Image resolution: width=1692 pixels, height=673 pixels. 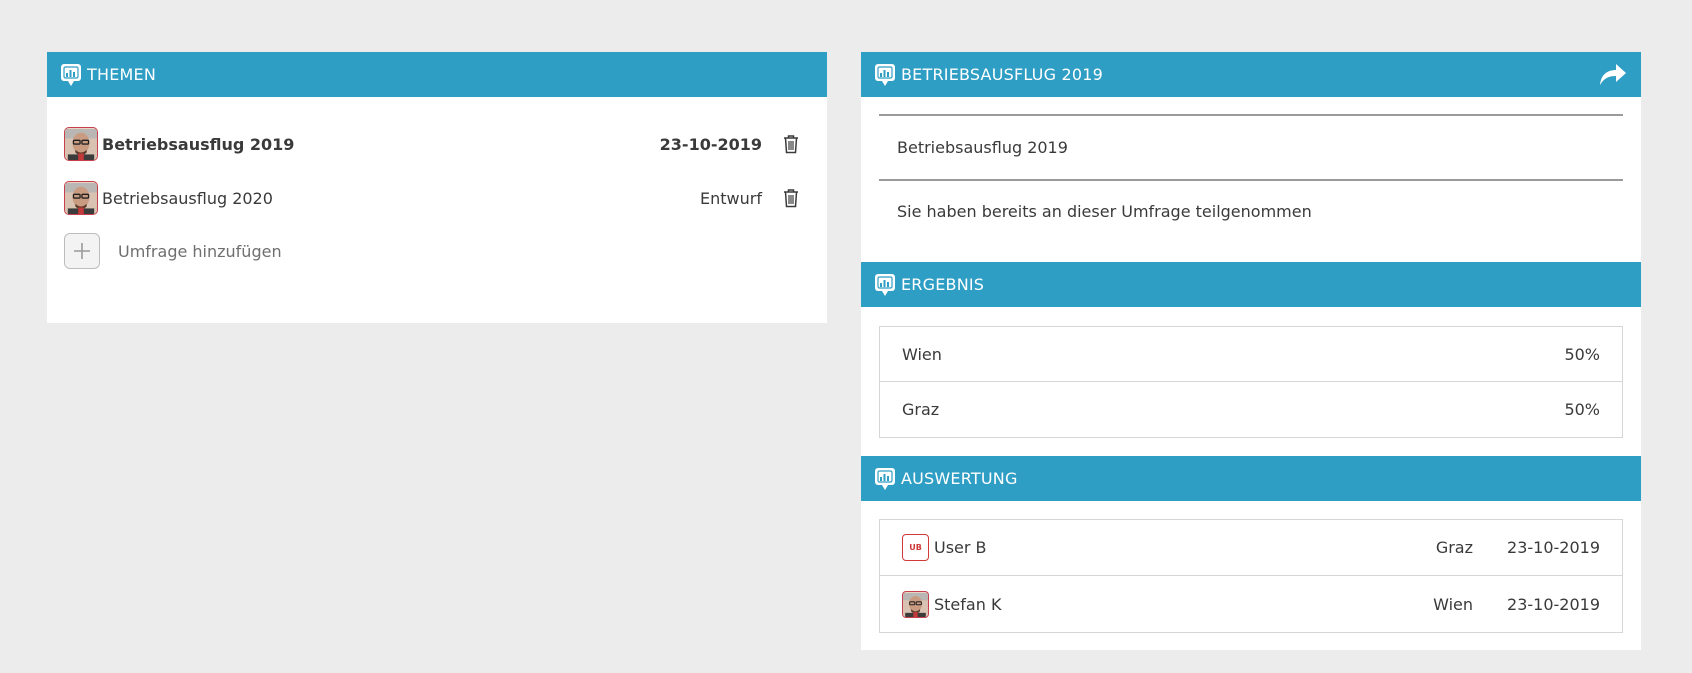 What do you see at coordinates (1251, 354) in the screenshot?
I see `table-row: Wien 50%` at bounding box center [1251, 354].